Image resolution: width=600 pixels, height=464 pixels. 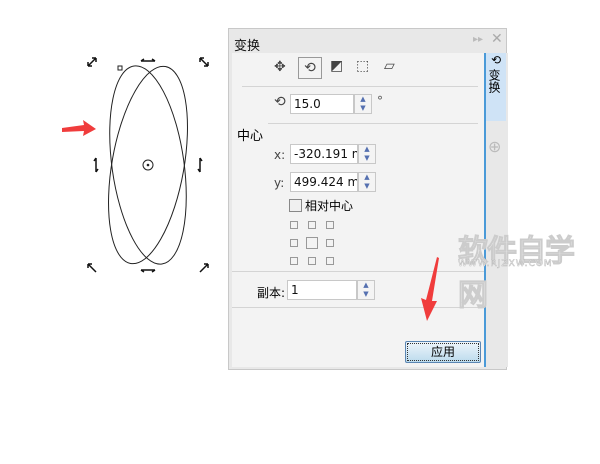 What do you see at coordinates (295, 205) in the screenshot?
I see `relative-center-checkbox` at bounding box center [295, 205].